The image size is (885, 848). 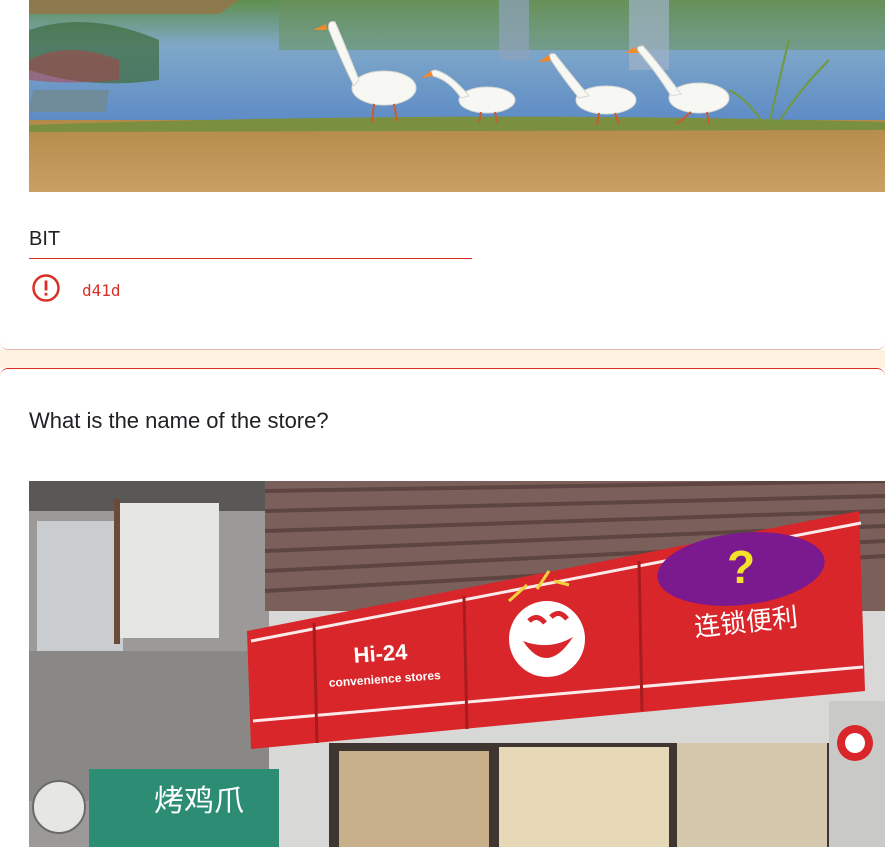 I want to click on shop-sign: 烤鸡爪, so click(x=199, y=801).